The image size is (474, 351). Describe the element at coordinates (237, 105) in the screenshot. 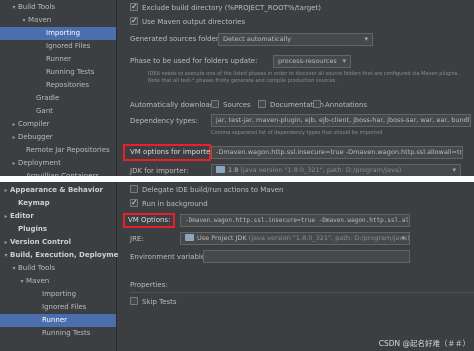

I see `checkbox-label: Sources` at that location.